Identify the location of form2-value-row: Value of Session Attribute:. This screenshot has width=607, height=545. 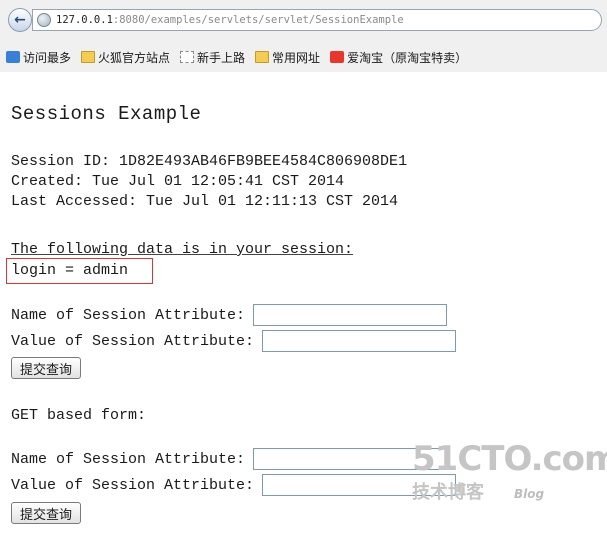
(234, 485).